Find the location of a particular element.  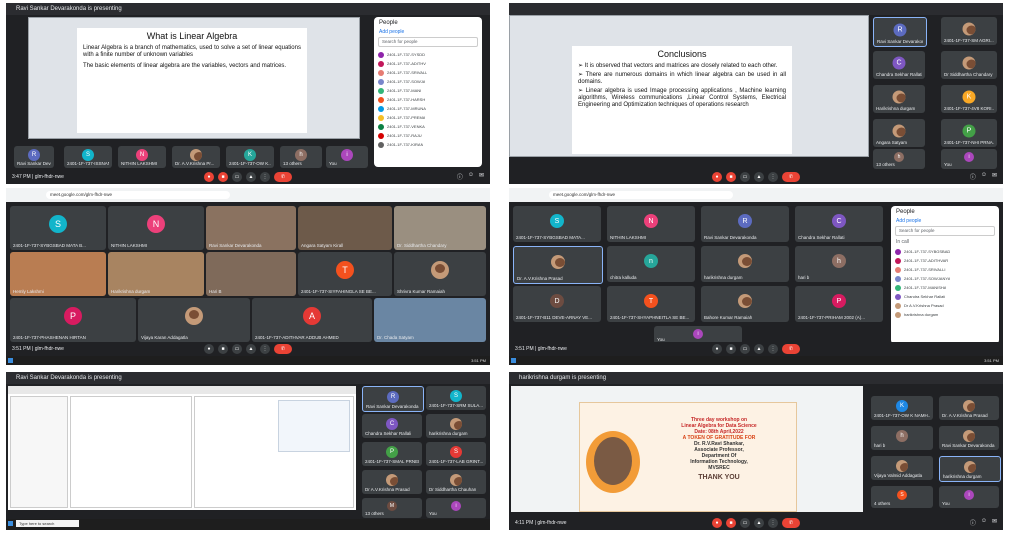

participant-tile: n chitra kalluda is located at coordinates (651, 264).